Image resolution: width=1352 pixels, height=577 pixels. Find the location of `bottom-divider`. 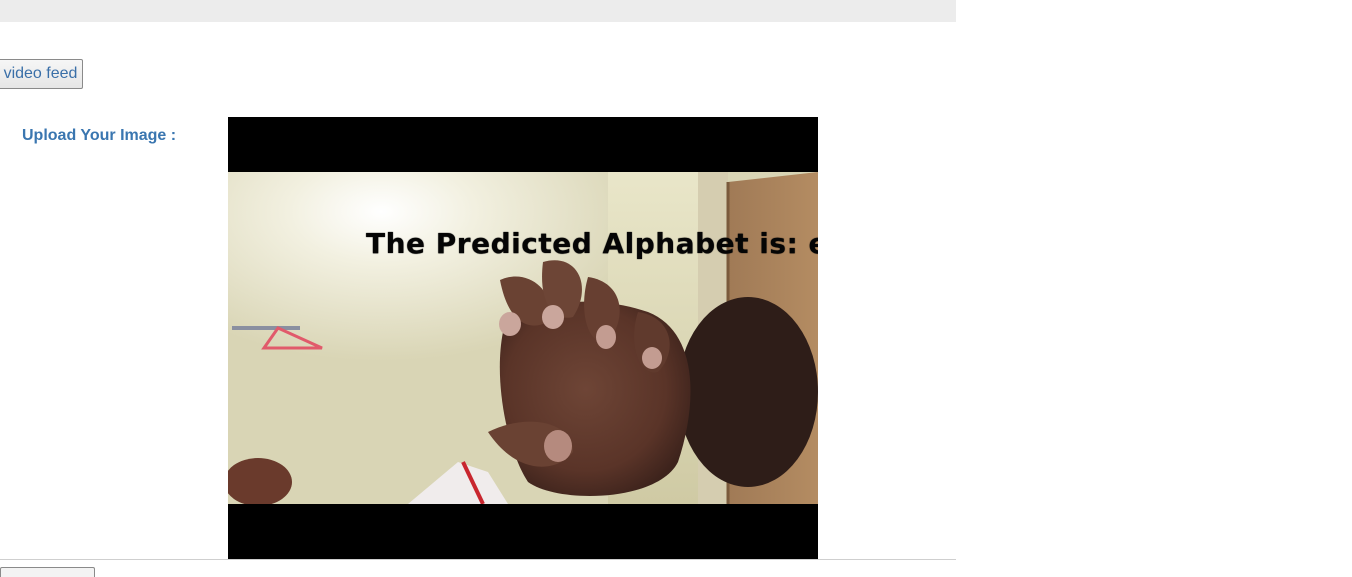

bottom-divider is located at coordinates (478, 559).